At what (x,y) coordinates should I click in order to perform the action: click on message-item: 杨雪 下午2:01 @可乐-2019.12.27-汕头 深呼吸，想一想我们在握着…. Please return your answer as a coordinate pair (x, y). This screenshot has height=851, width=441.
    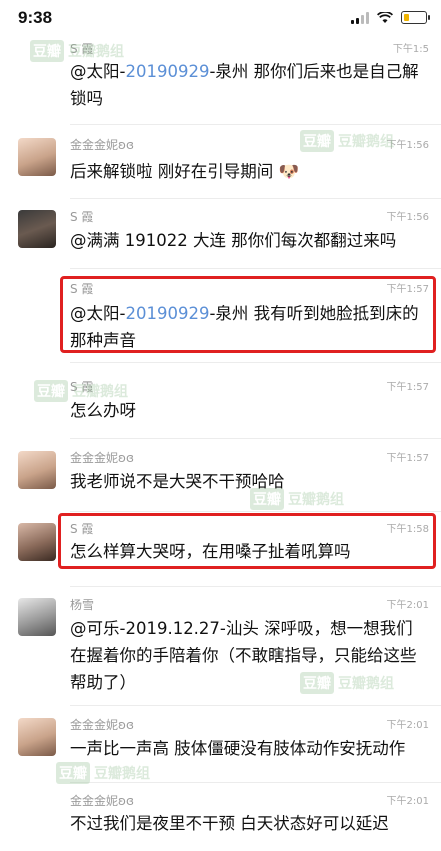
    Looking at the image, I should click on (220, 647).